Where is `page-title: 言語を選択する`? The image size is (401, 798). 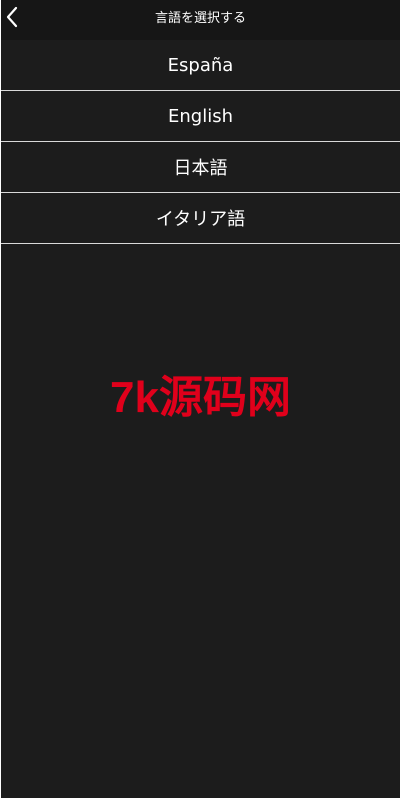
page-title: 言語を選択する is located at coordinates (200, 18).